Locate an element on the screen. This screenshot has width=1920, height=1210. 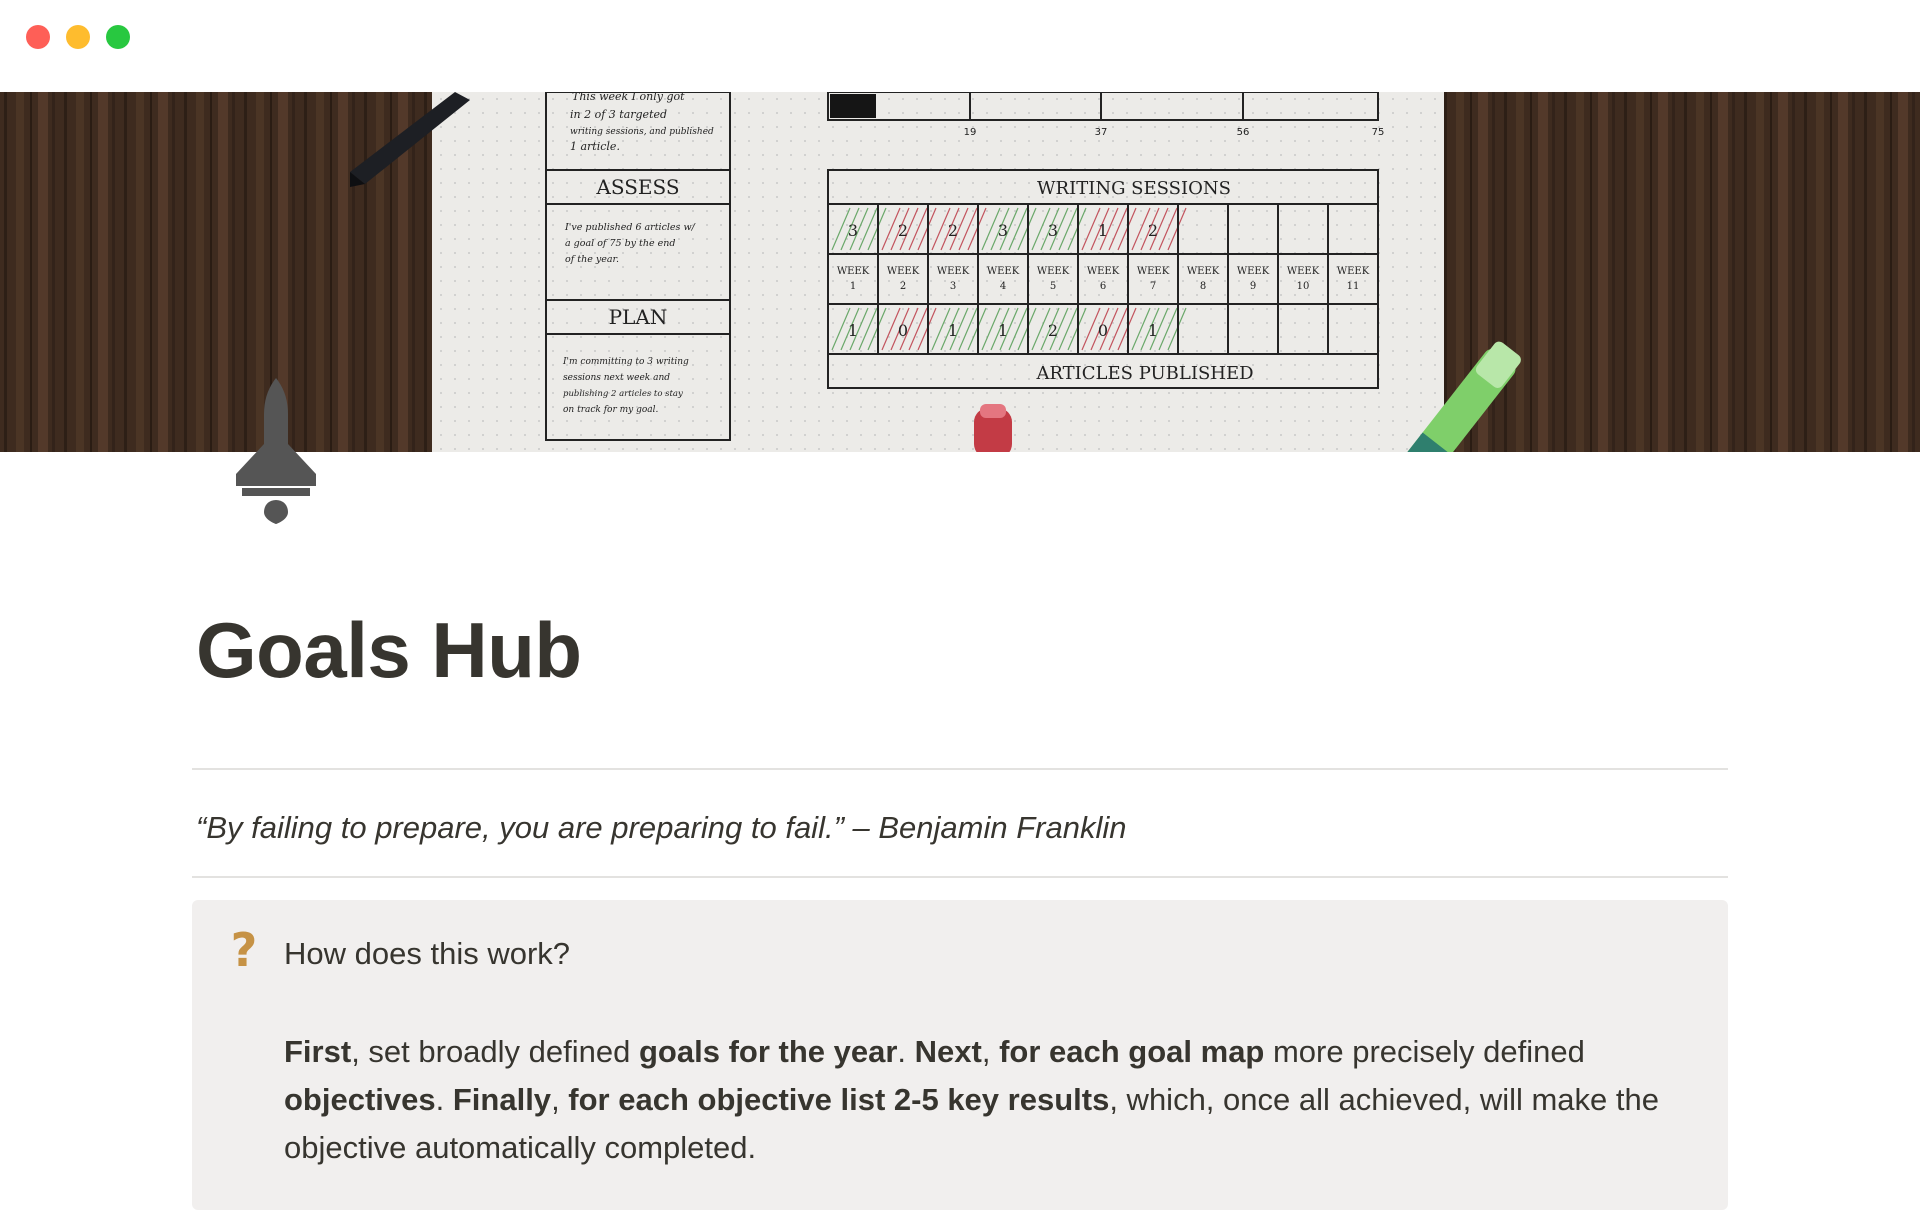
callout-body-each-goal: for each goal map is located at coordinates (1132, 1051).